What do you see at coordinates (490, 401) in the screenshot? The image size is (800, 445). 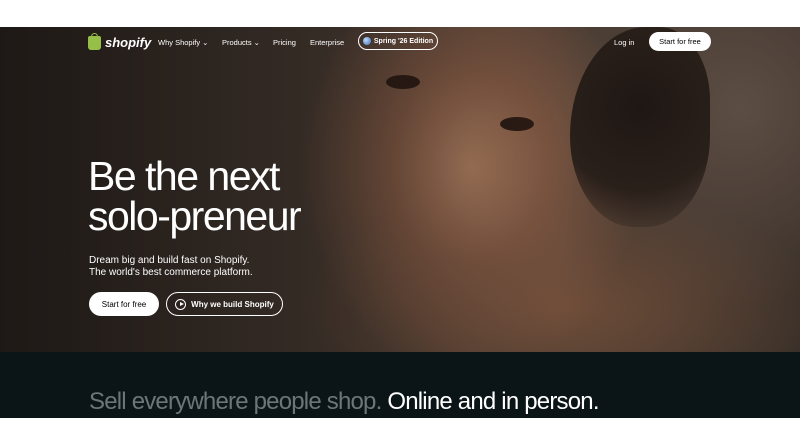 I see `tagline-bright: Online and in person.` at bounding box center [490, 401].